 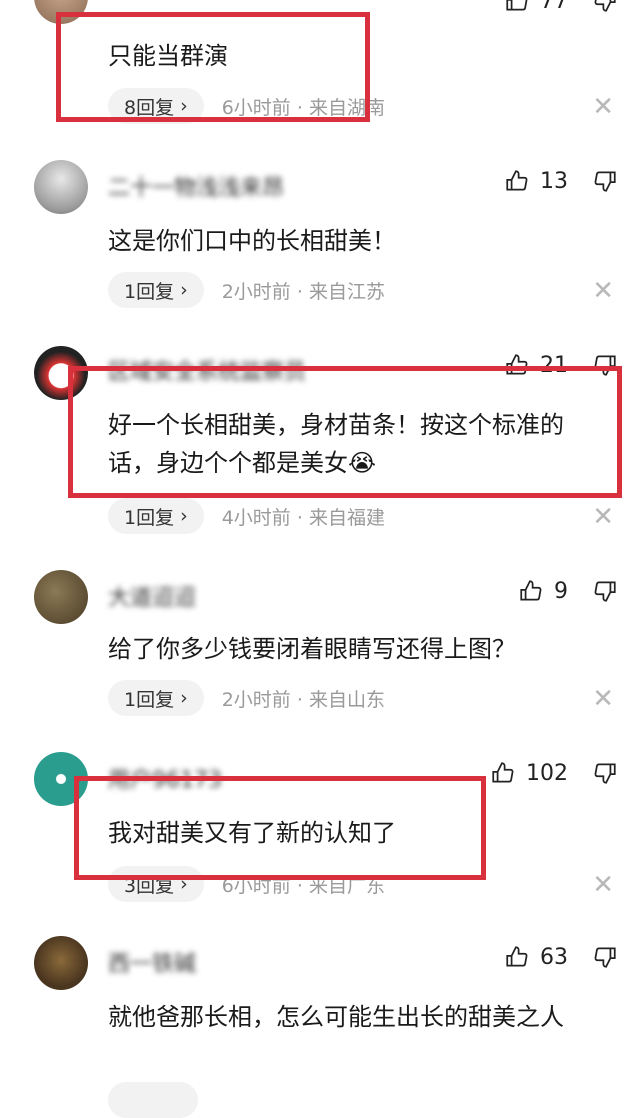 I want to click on comment-text: 就他爸那长相，怎么可能生出长的甜美之人, so click(x=336, y=1017).